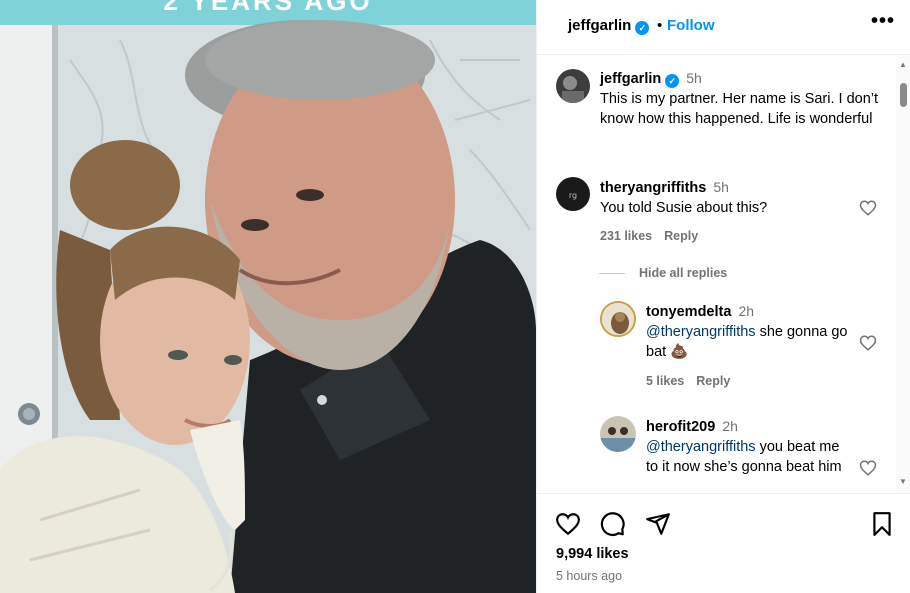 The width and height of the screenshot is (910, 593). I want to click on comment-time: 5h, so click(721, 187).